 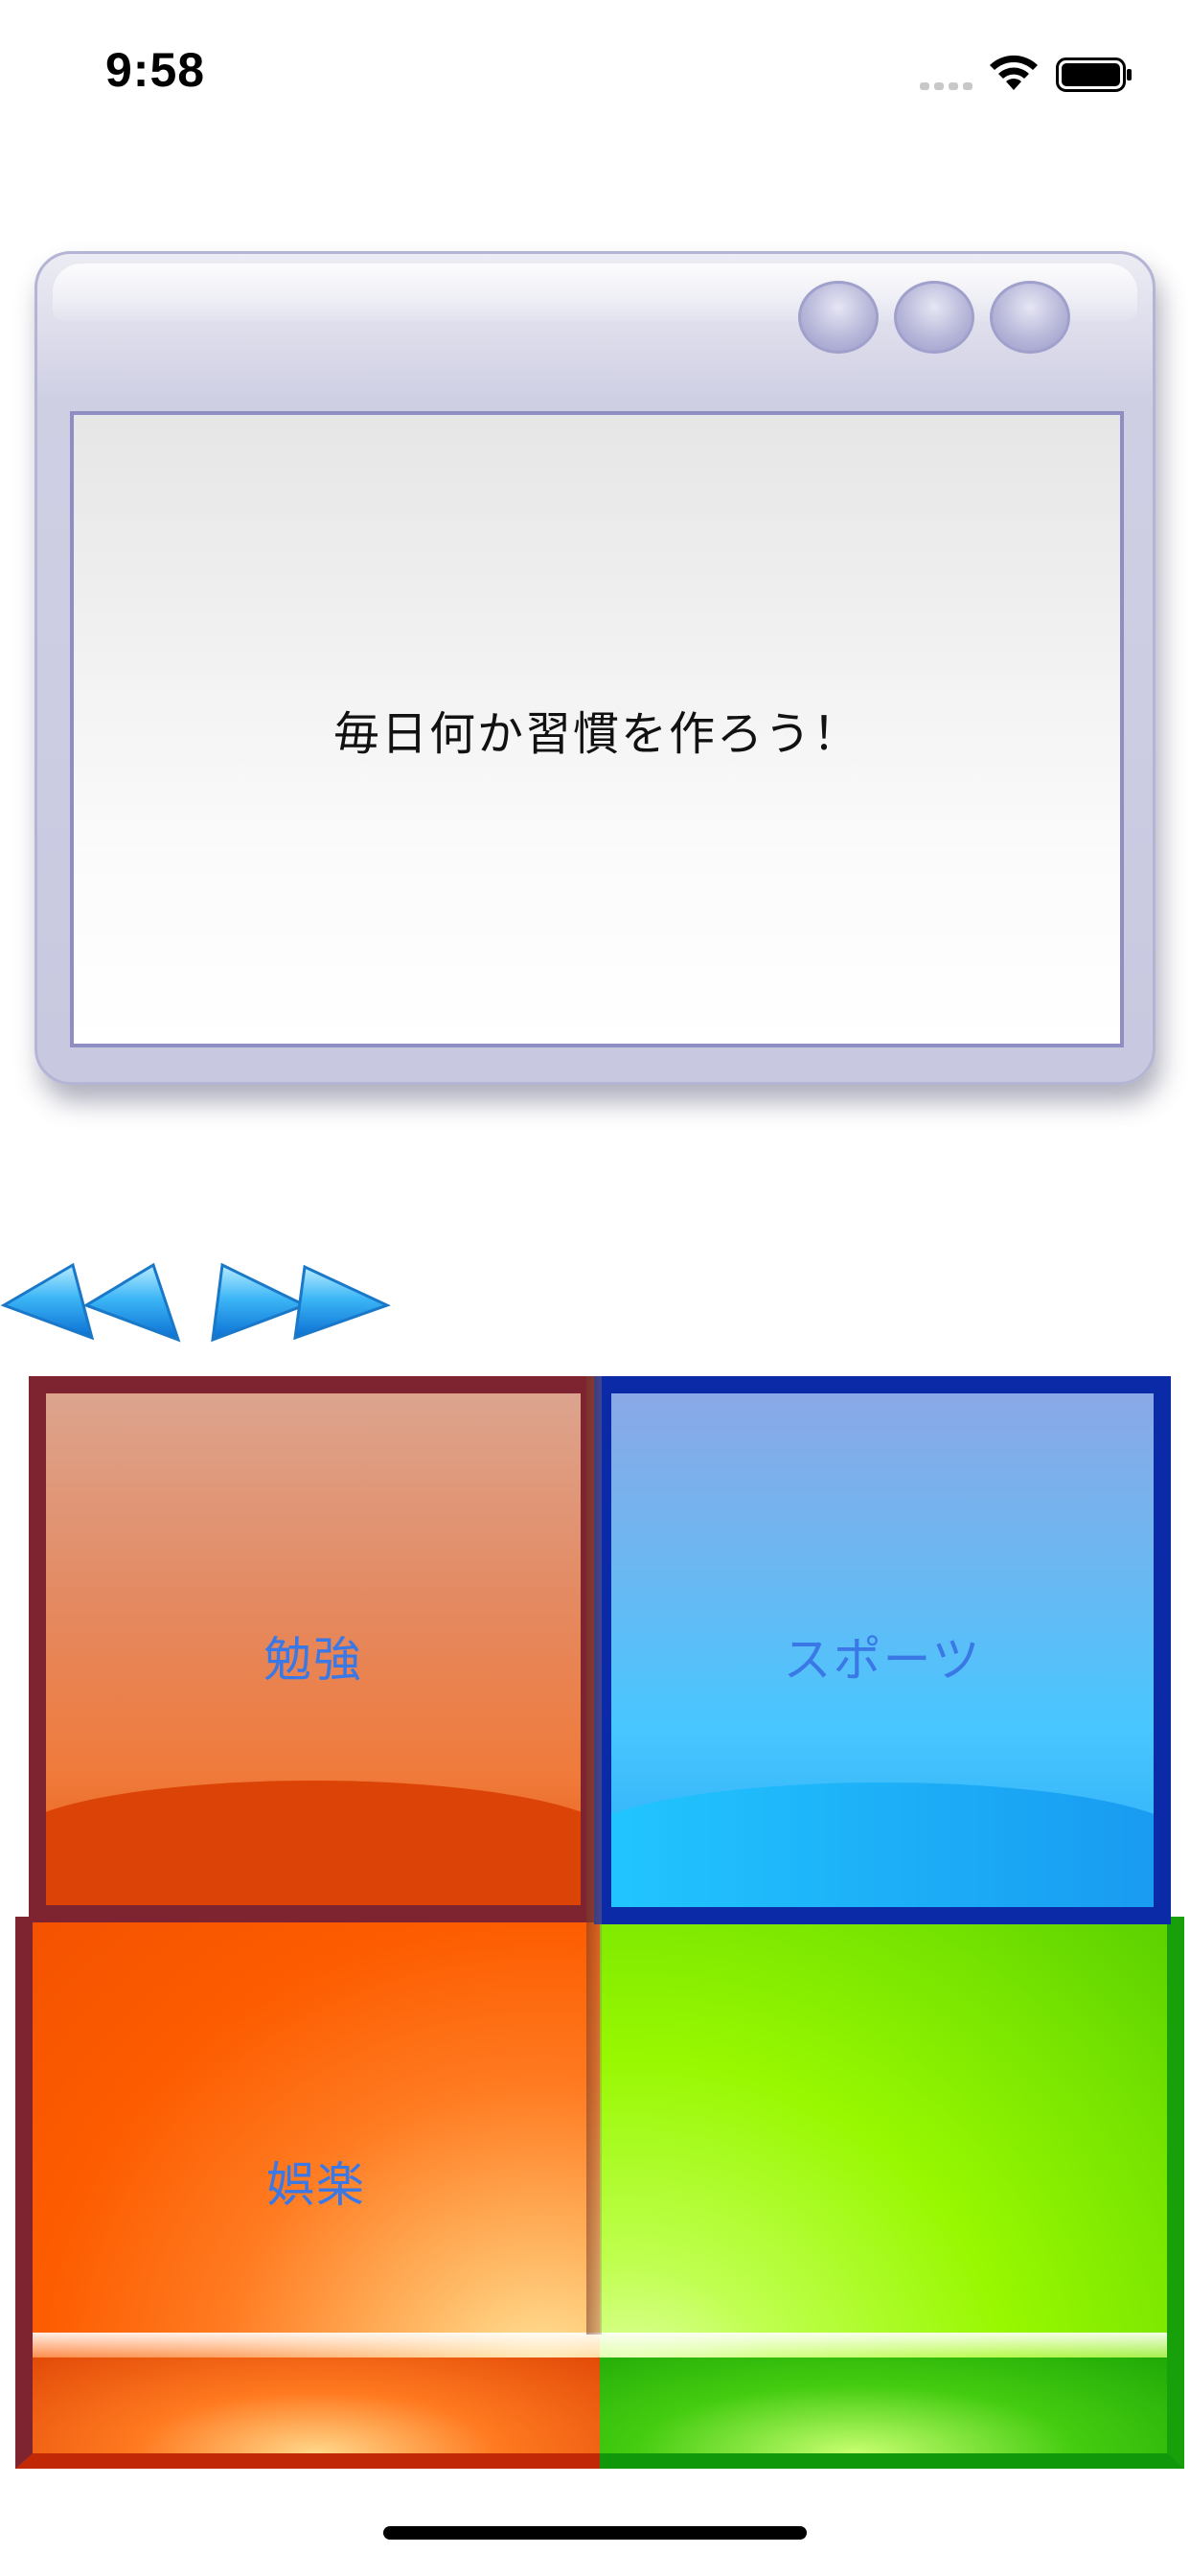 What do you see at coordinates (1094, 75) in the screenshot?
I see `battery-icon` at bounding box center [1094, 75].